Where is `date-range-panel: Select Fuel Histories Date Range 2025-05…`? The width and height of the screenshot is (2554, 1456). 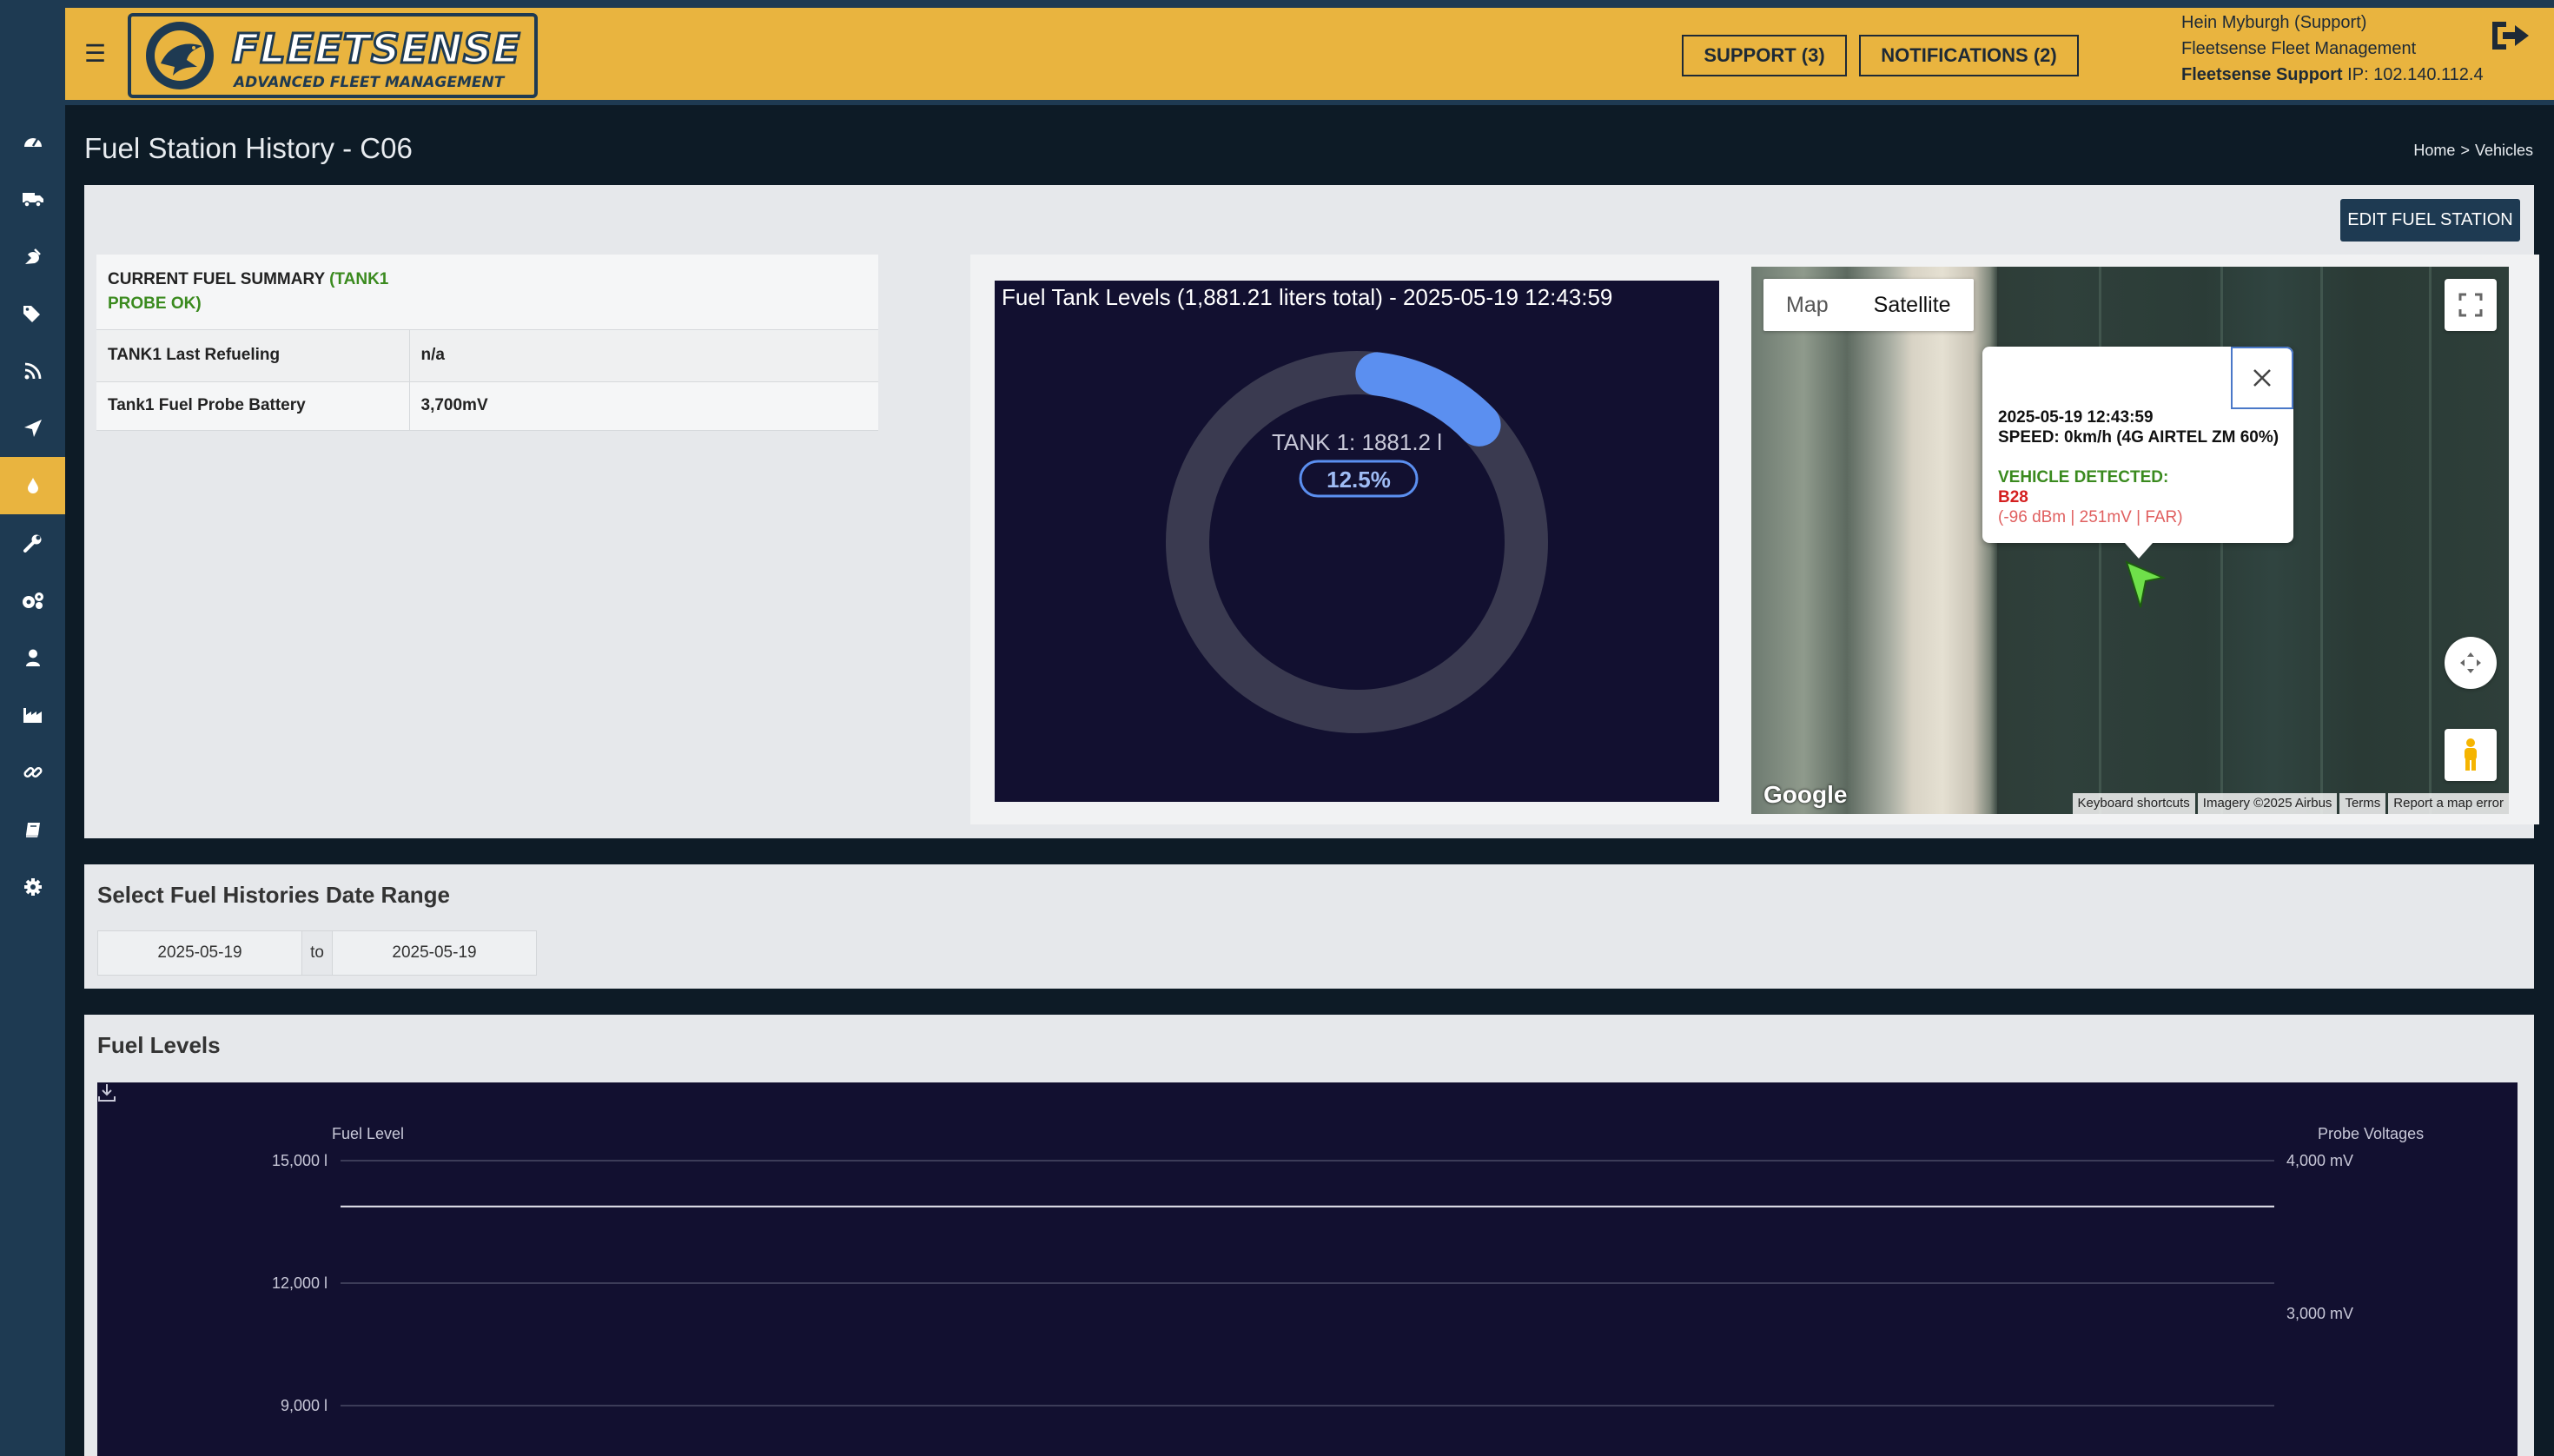
date-range-panel: Select Fuel Histories Date Range 2025-05… is located at coordinates (1309, 926).